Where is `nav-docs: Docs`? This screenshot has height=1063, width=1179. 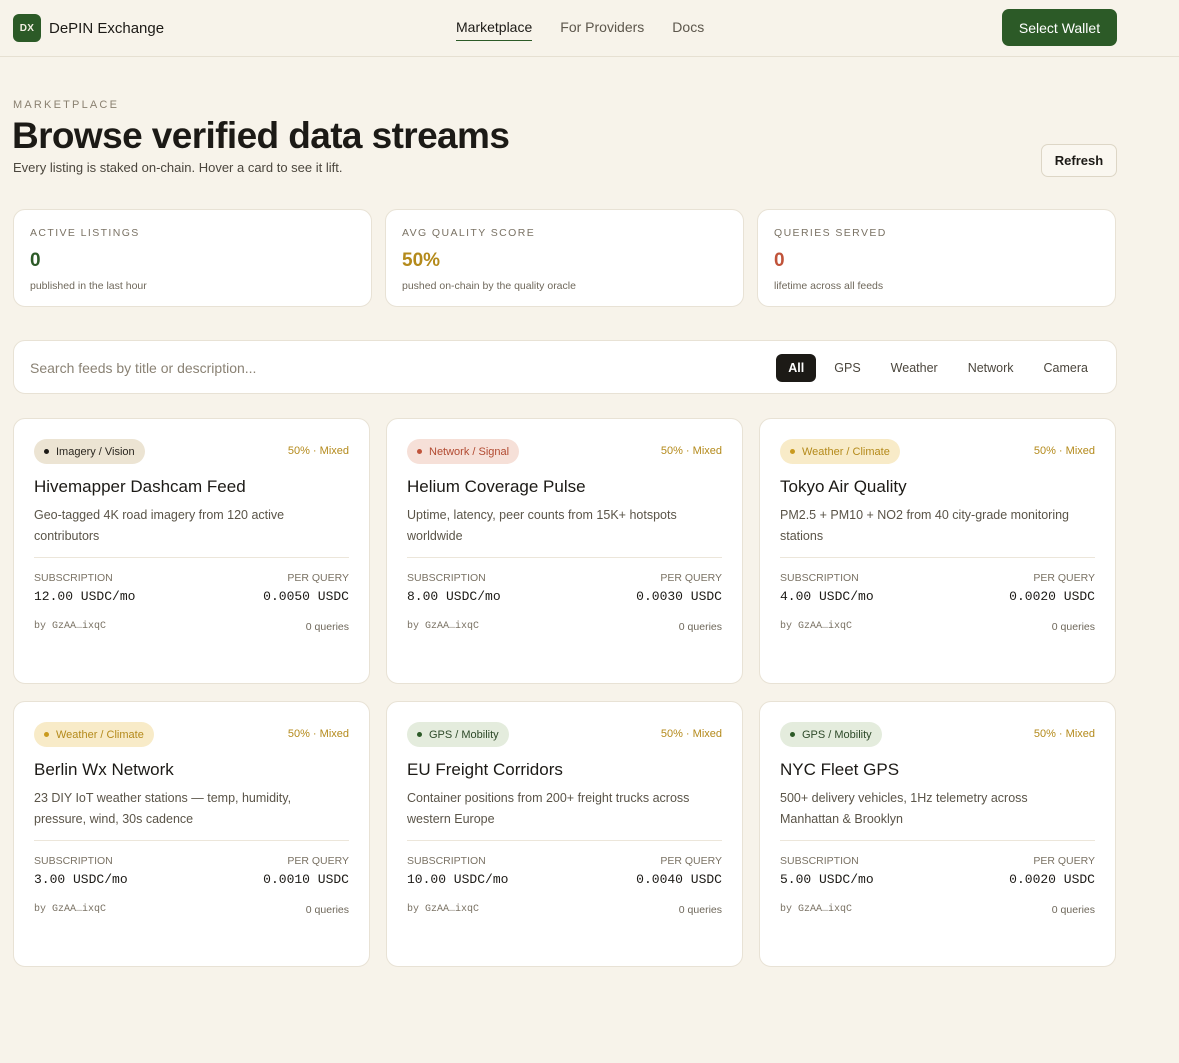 nav-docs: Docs is located at coordinates (688, 30).